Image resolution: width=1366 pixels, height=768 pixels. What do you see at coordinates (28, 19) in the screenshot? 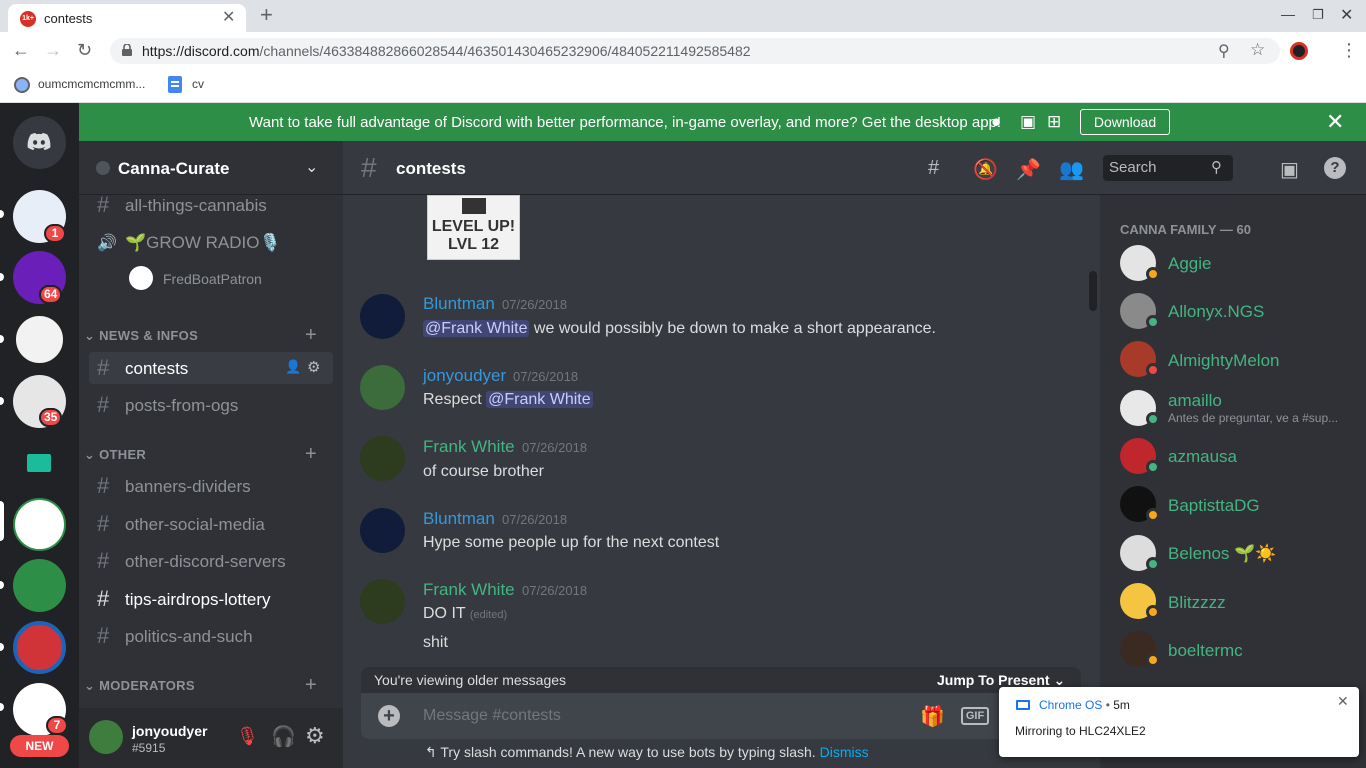
I see `discord-favicon-icon: 1k+` at bounding box center [28, 19].